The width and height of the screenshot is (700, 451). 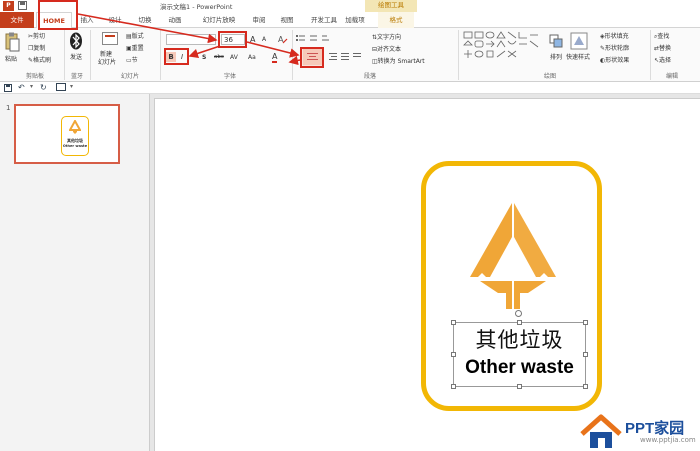 I want to click on sign-title-english: Other waste, so click(x=519, y=368).